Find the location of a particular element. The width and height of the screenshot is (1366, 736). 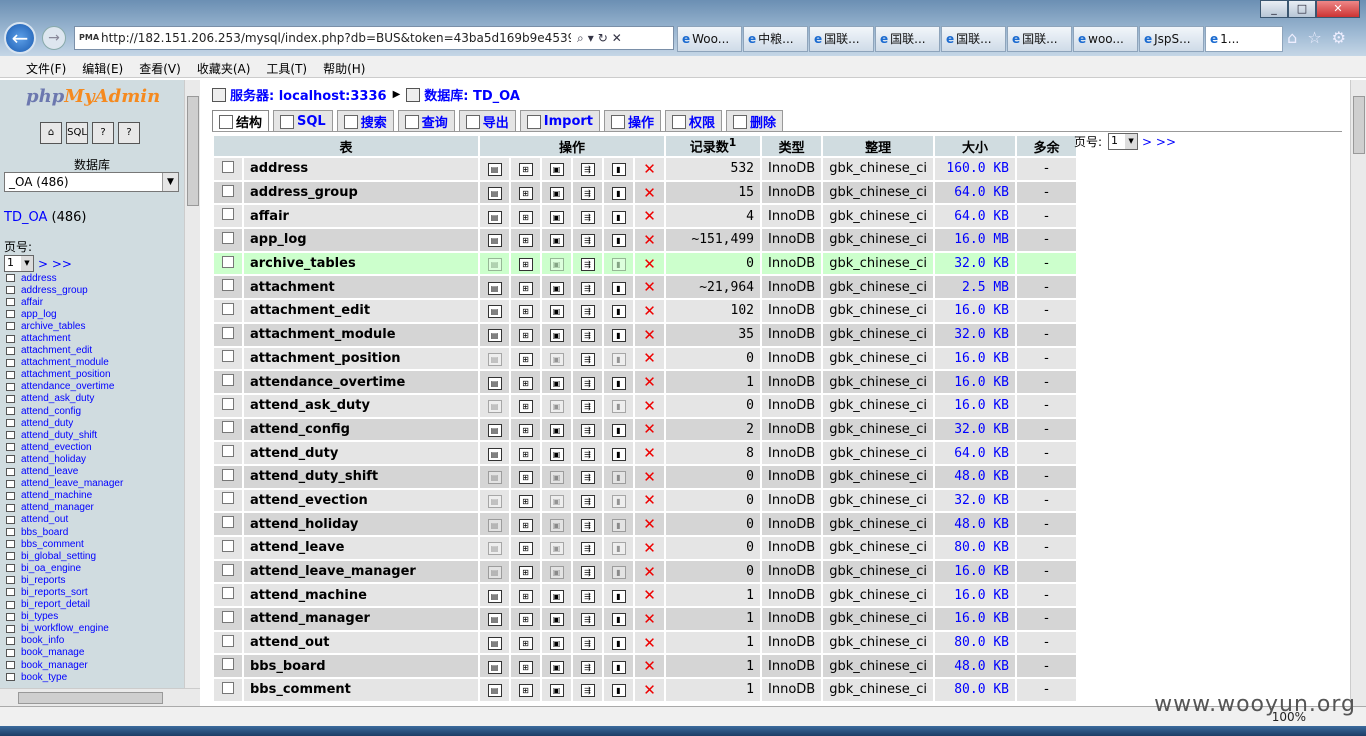

size-link: 32.0 KB is located at coordinates (975, 263).